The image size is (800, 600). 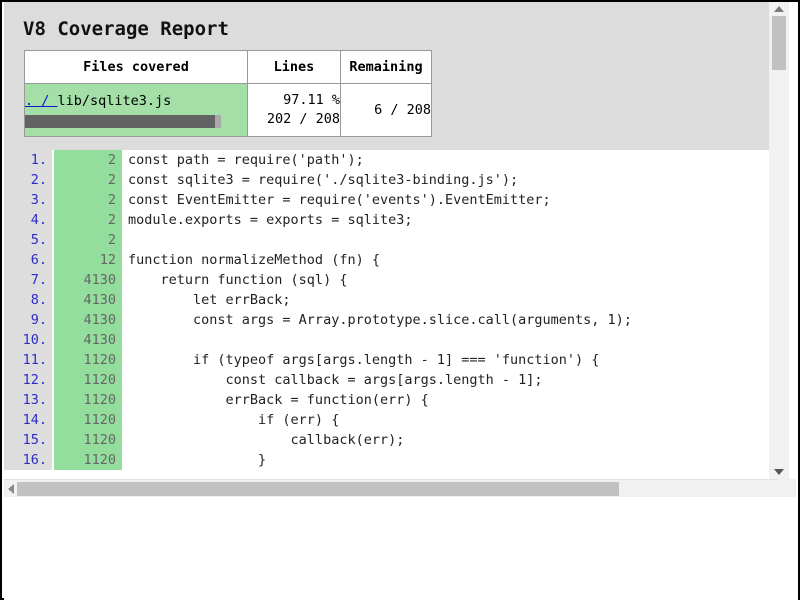 I want to click on parent-directory-link: . /, so click(x=41, y=101).